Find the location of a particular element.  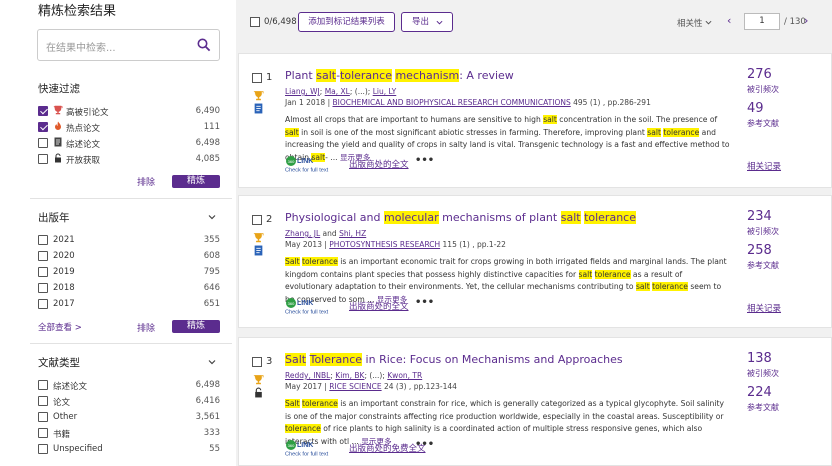

citation-label: 被引频次 is located at coordinates (763, 231).